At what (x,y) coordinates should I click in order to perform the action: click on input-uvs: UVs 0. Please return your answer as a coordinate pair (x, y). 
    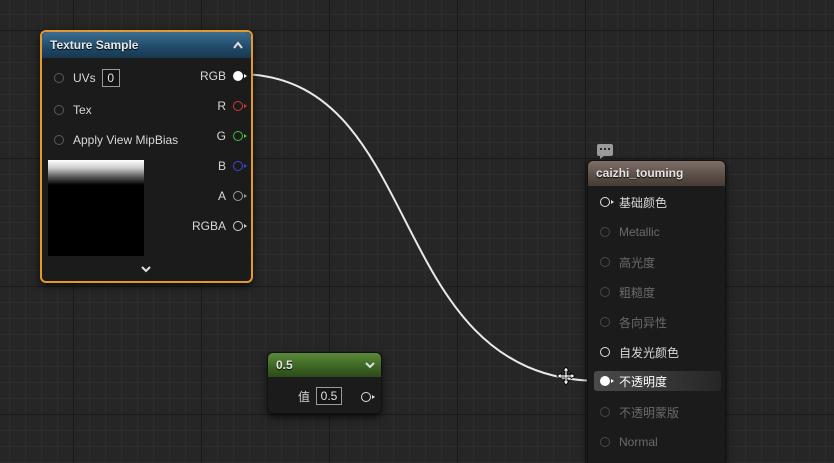
    Looking at the image, I should click on (87, 78).